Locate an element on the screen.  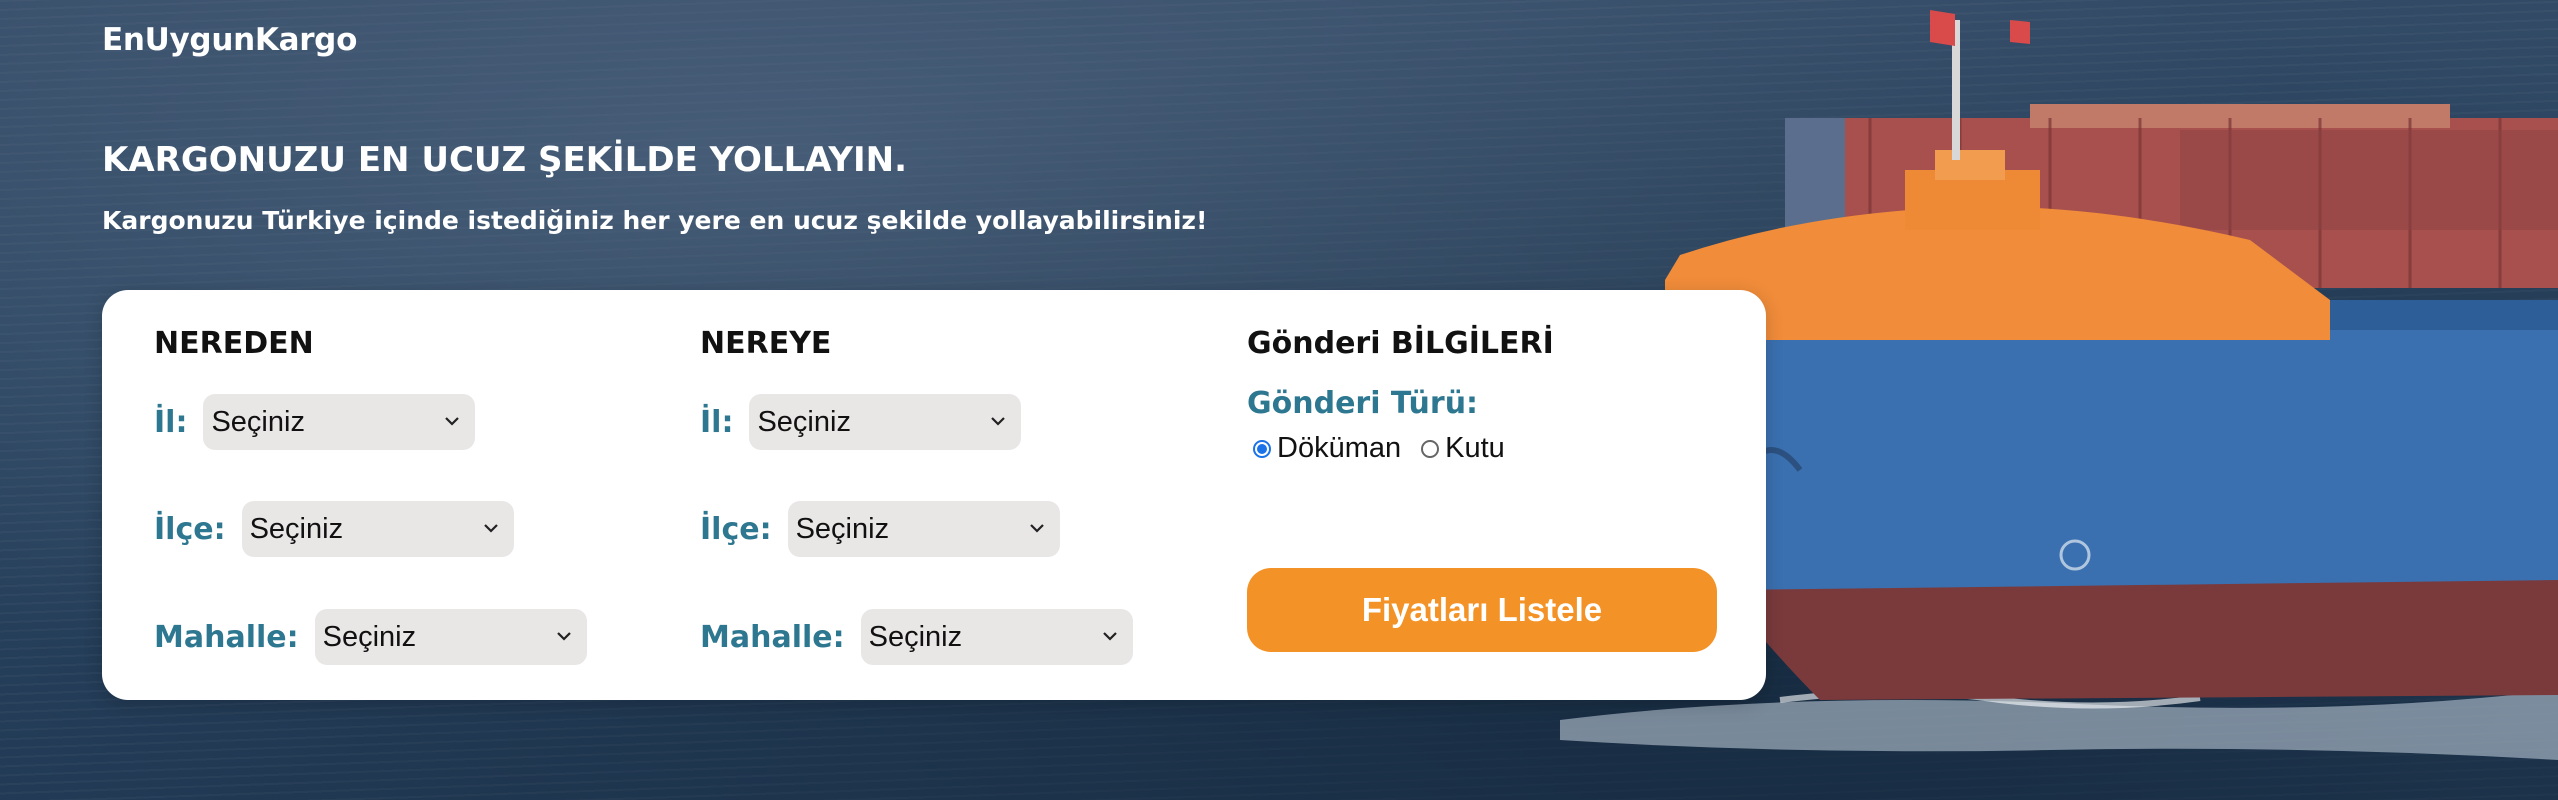
origin-ilce-label: İlçe: is located at coordinates (190, 529).